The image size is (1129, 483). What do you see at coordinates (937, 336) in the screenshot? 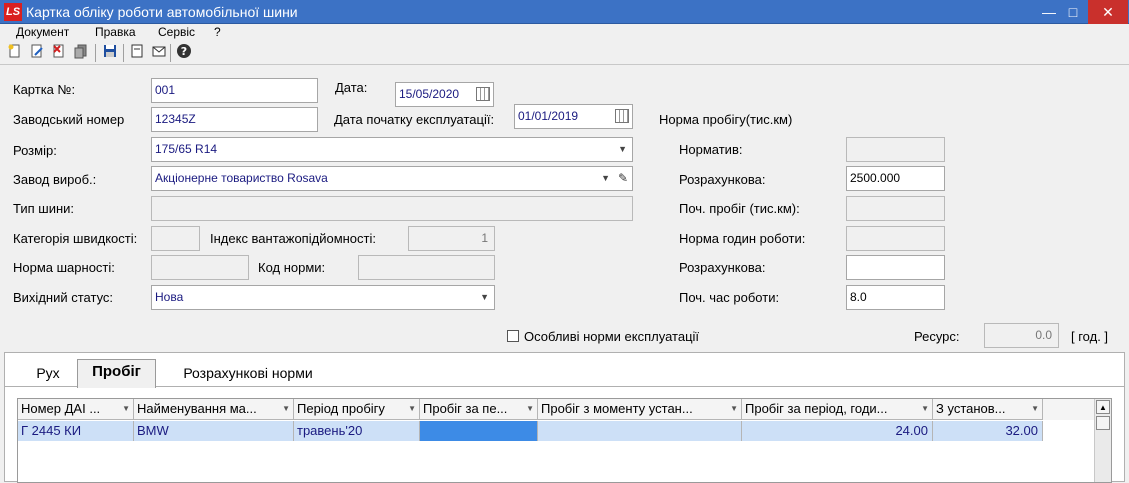
I see `resource-label: Ресурс:` at bounding box center [937, 336].